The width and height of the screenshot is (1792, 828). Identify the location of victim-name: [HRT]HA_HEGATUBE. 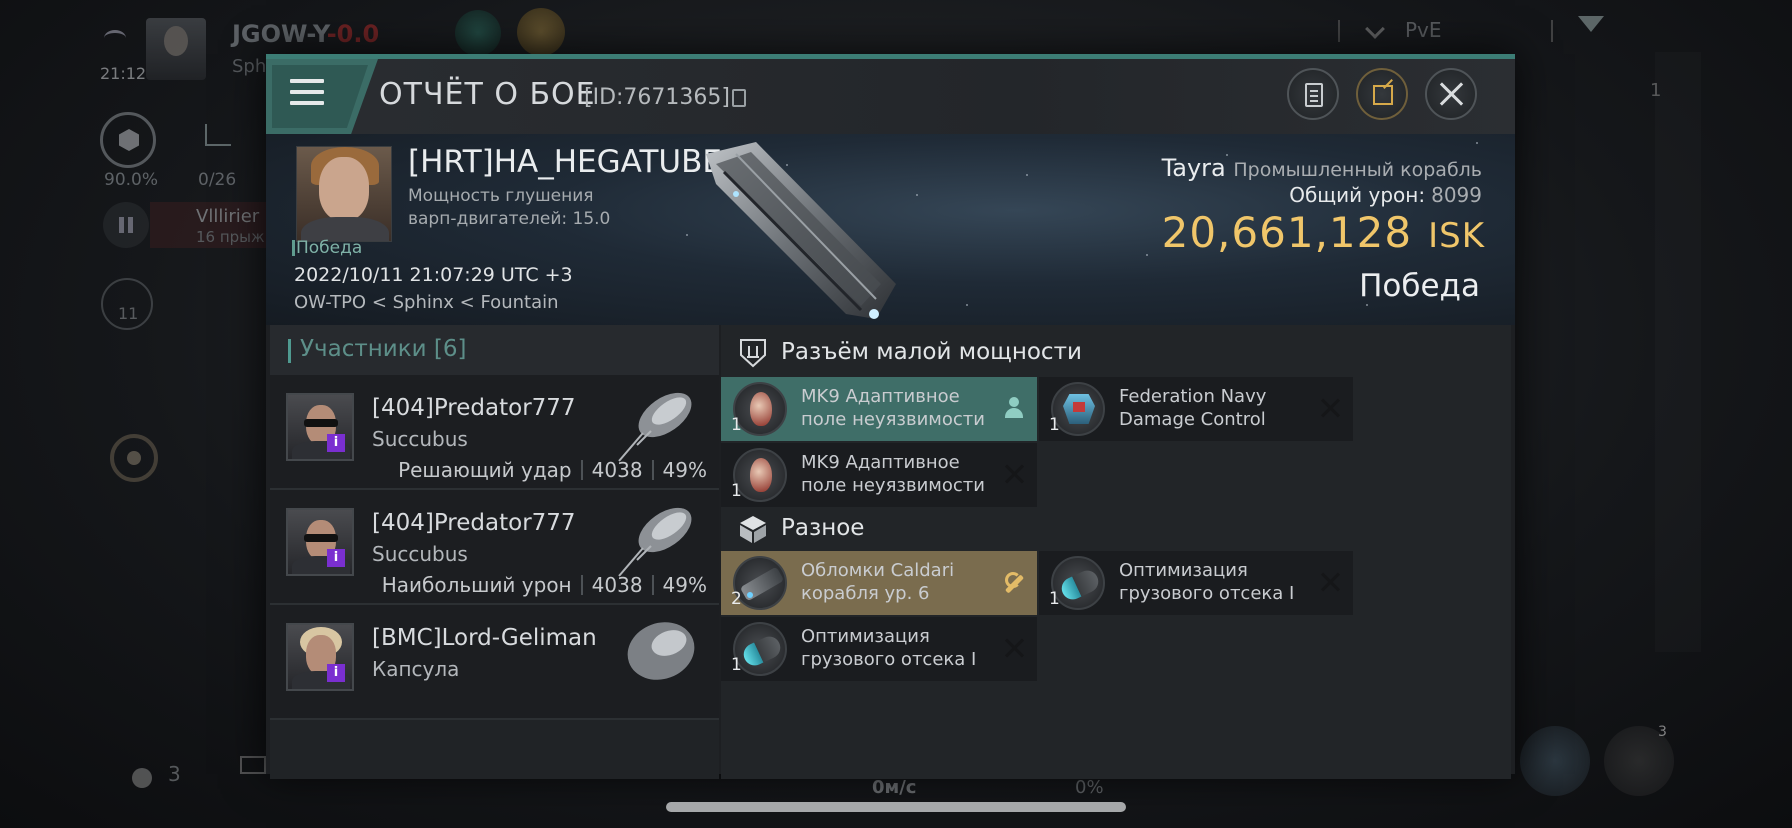
(565, 162).